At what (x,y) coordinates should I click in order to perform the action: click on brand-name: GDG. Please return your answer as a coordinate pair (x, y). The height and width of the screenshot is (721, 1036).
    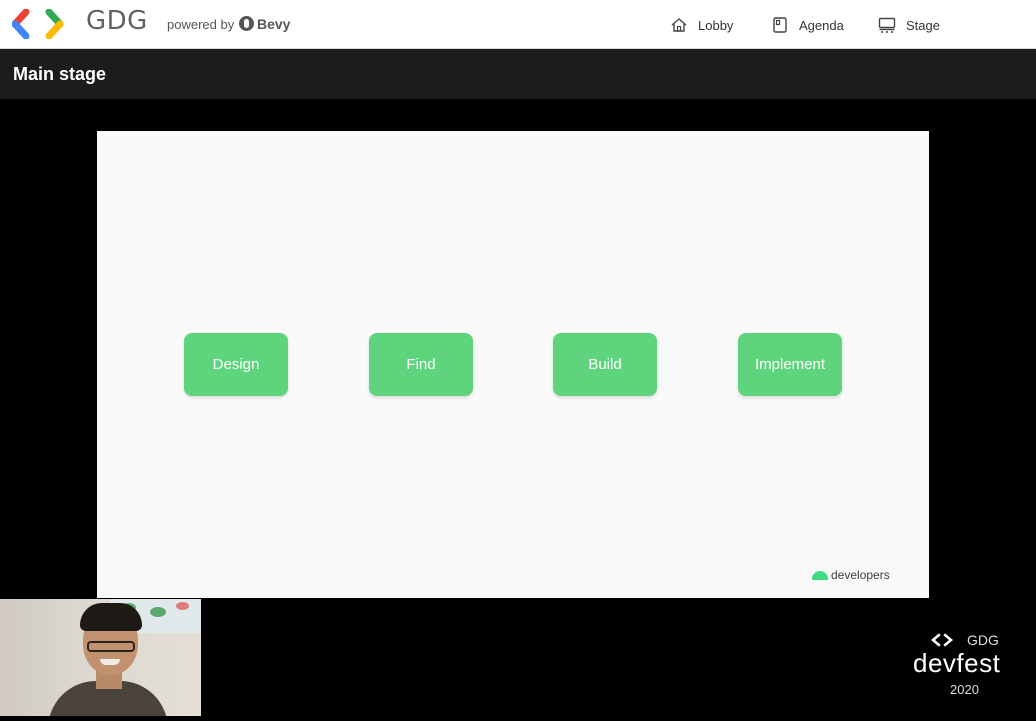
    Looking at the image, I should click on (117, 21).